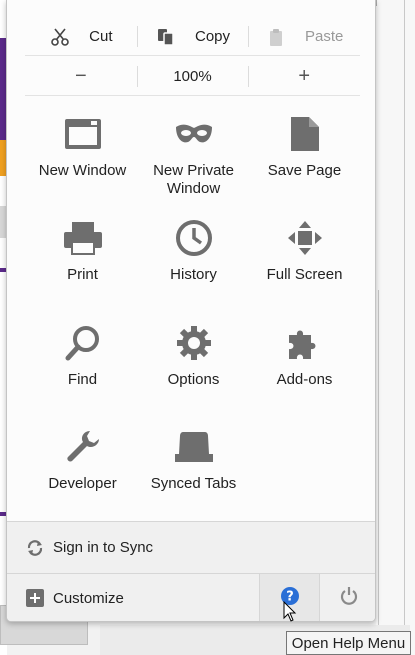 This screenshot has width=415, height=655. What do you see at coordinates (83, 447) in the screenshot?
I see `wrench-icon` at bounding box center [83, 447].